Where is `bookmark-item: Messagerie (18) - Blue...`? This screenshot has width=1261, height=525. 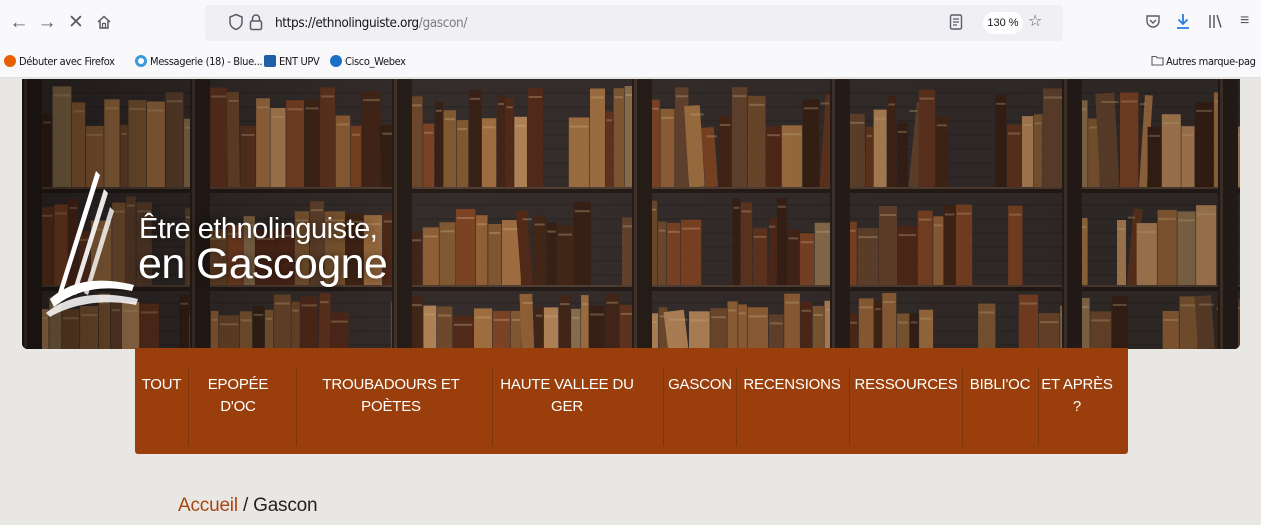
bookmark-item: Messagerie (18) - Blue... is located at coordinates (199, 61).